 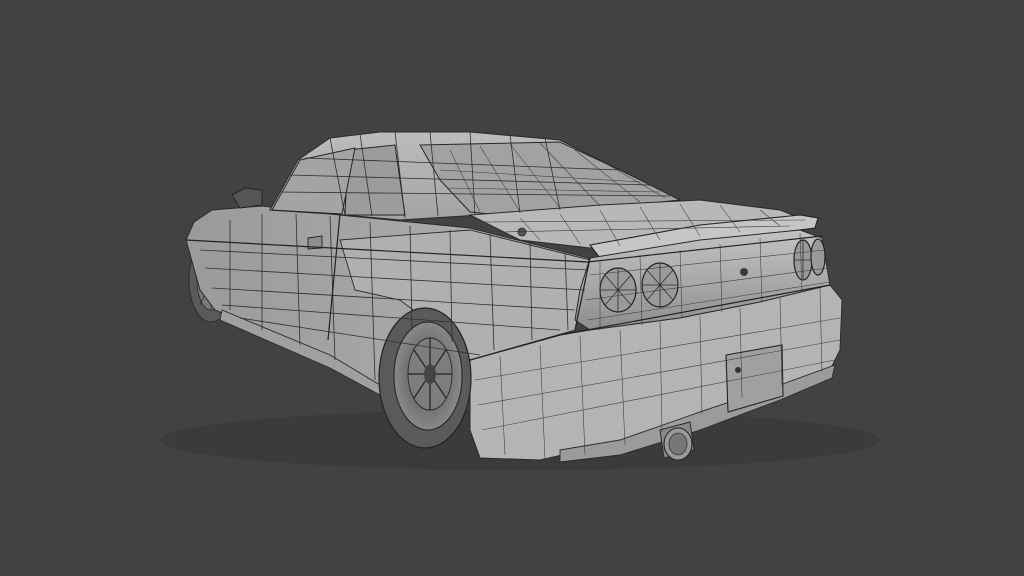 What do you see at coordinates (522, 232) in the screenshot?
I see `fuel-cap` at bounding box center [522, 232].